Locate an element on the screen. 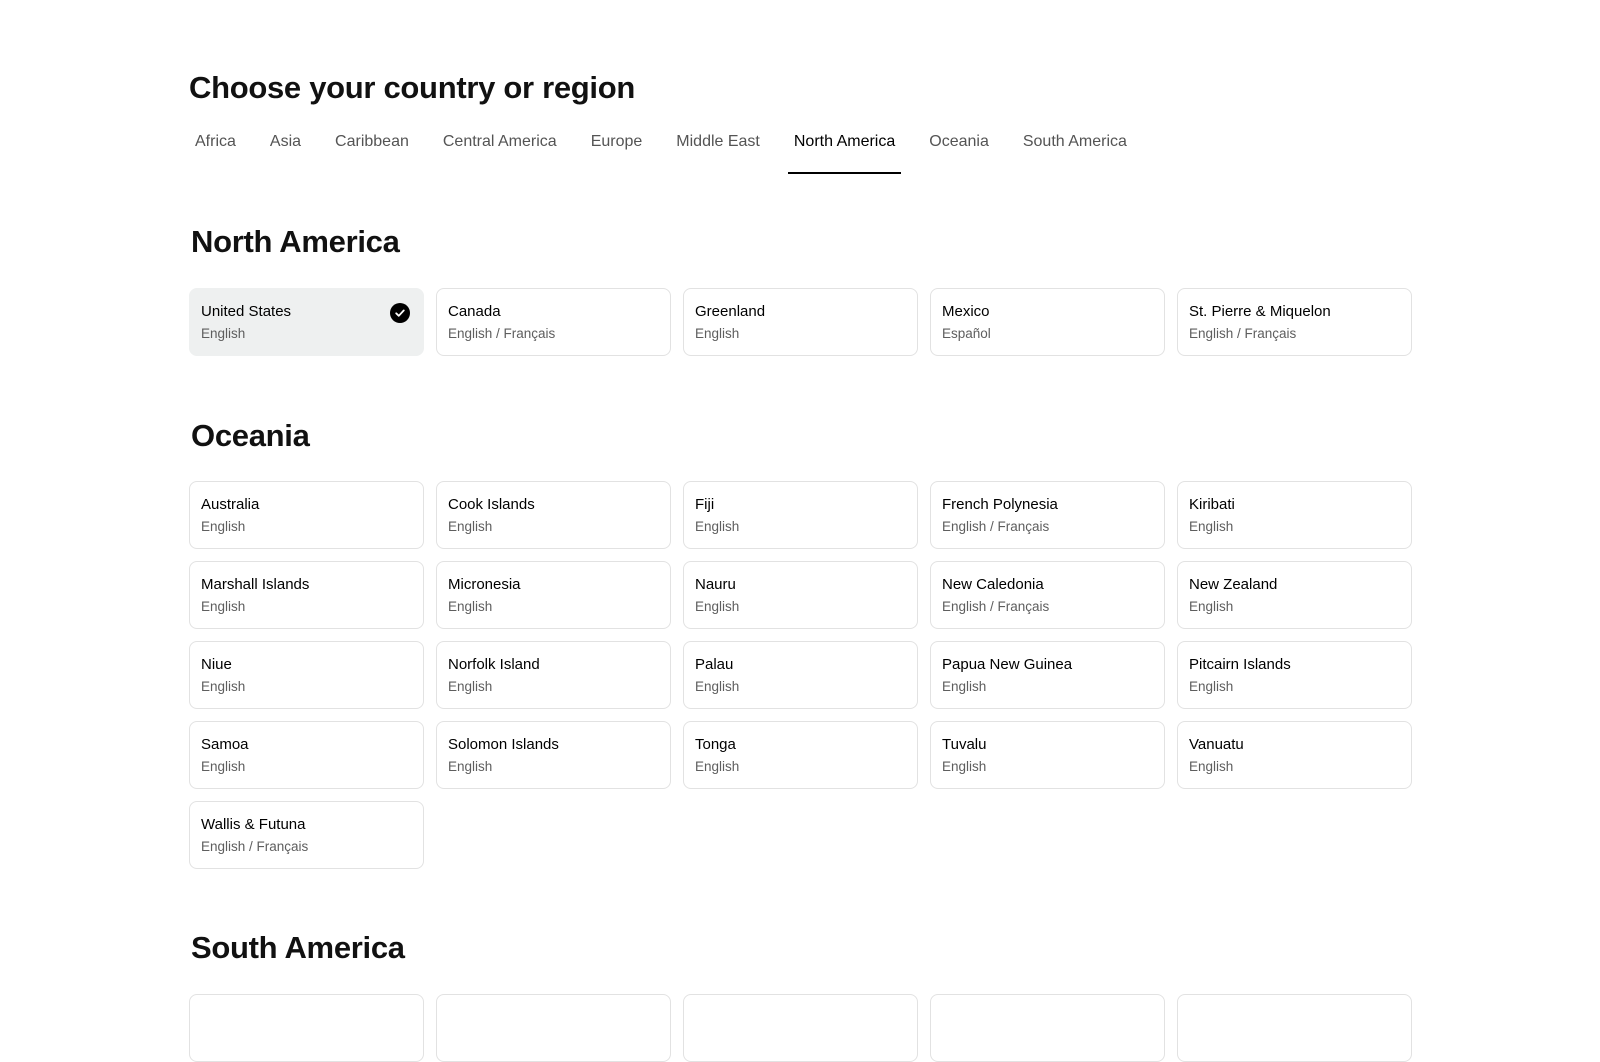 The image size is (1600, 1062). country-card-palau: Palau English is located at coordinates (800, 675).